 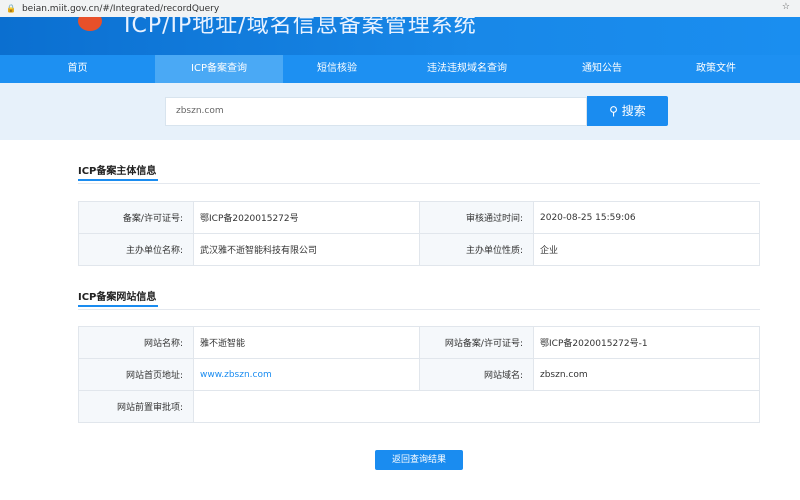 What do you see at coordinates (646, 249) in the screenshot?
I see `value: 企业` at bounding box center [646, 249].